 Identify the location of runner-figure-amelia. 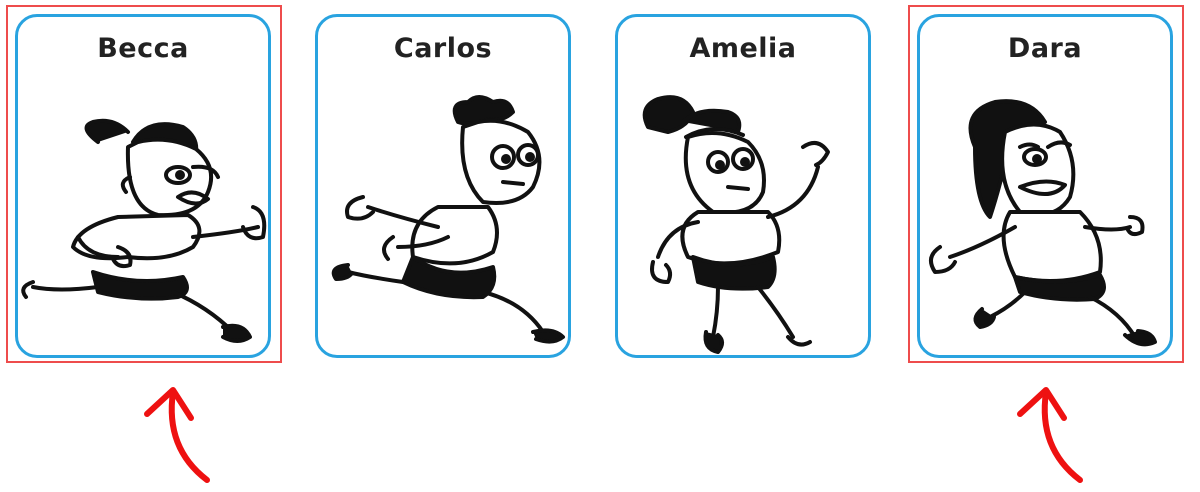
(736, 224).